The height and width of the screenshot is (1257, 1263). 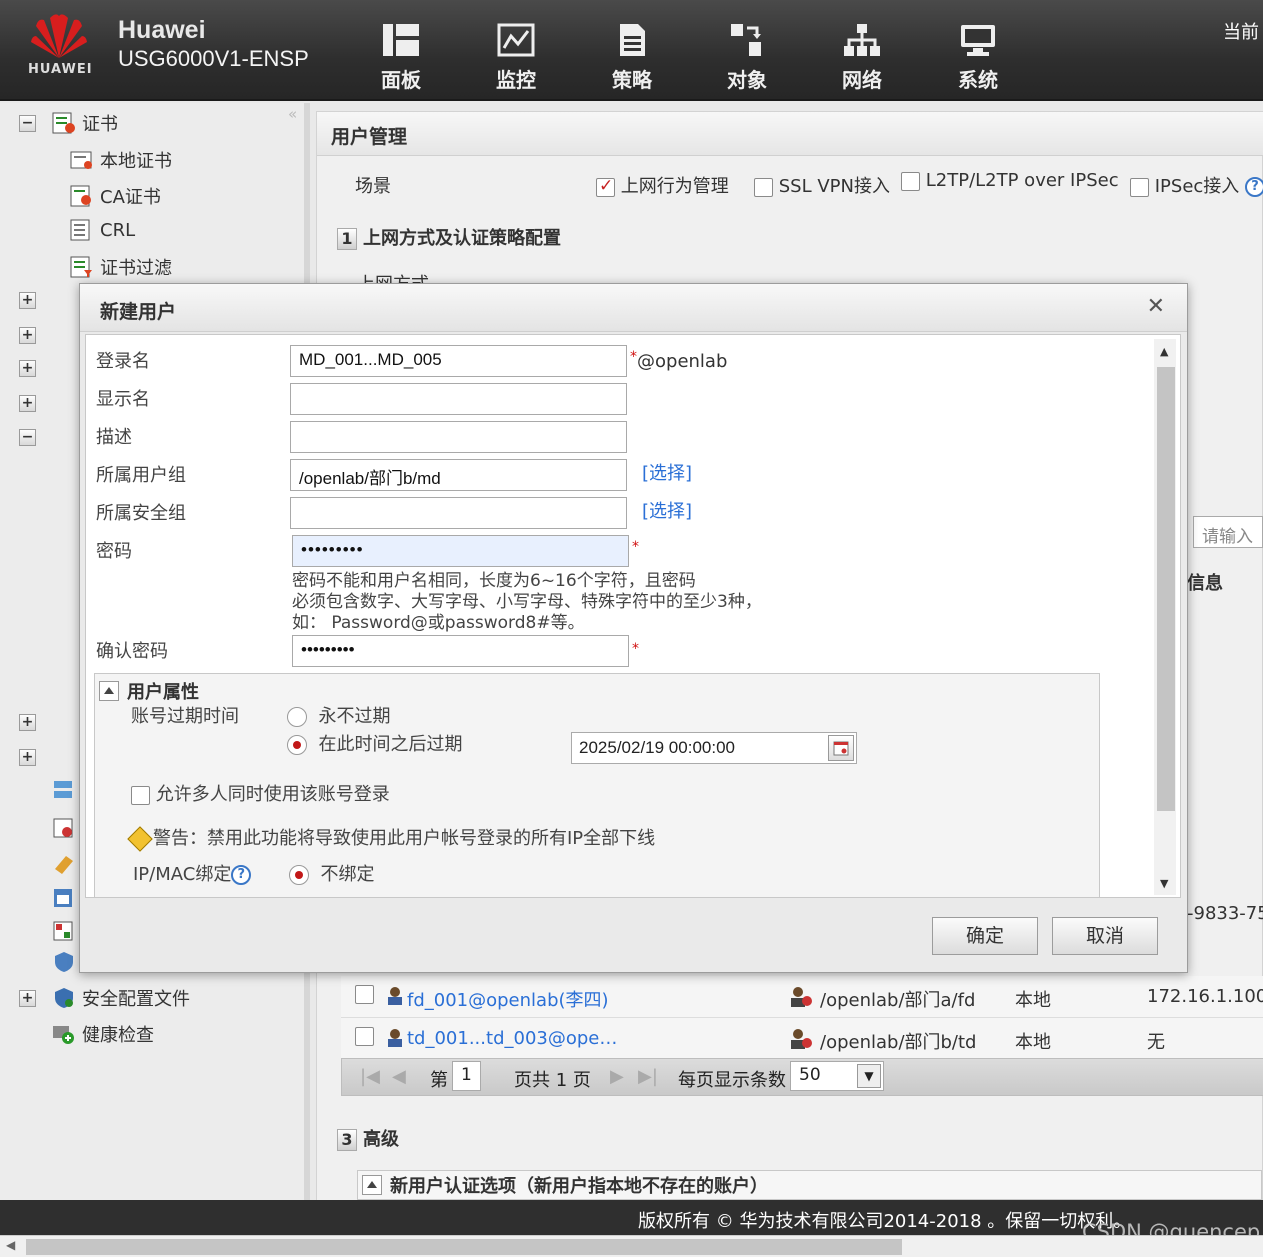 What do you see at coordinates (632, 40) in the screenshot?
I see `policy-icon` at bounding box center [632, 40].